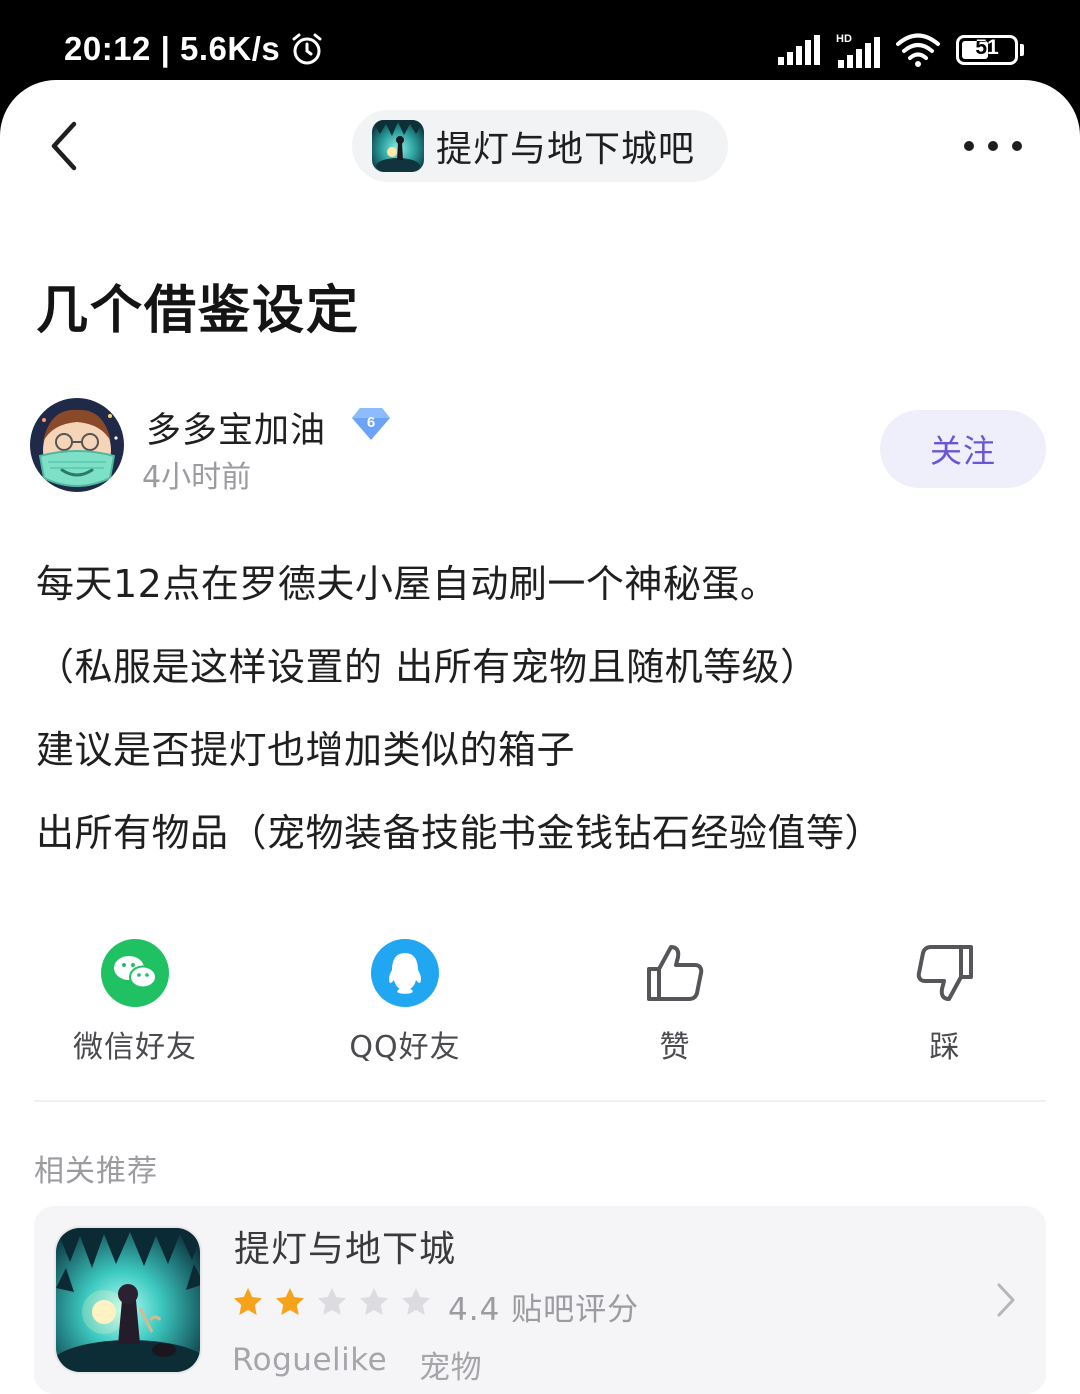  I want to click on level-badge: 6, so click(371, 424).